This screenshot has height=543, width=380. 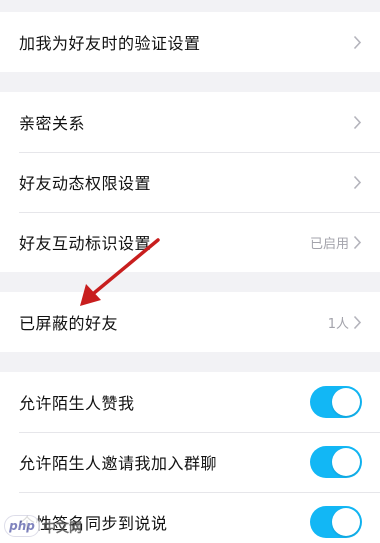 I want to click on blocked-section: 已屏蔽的好友 1人, so click(x=190, y=322).